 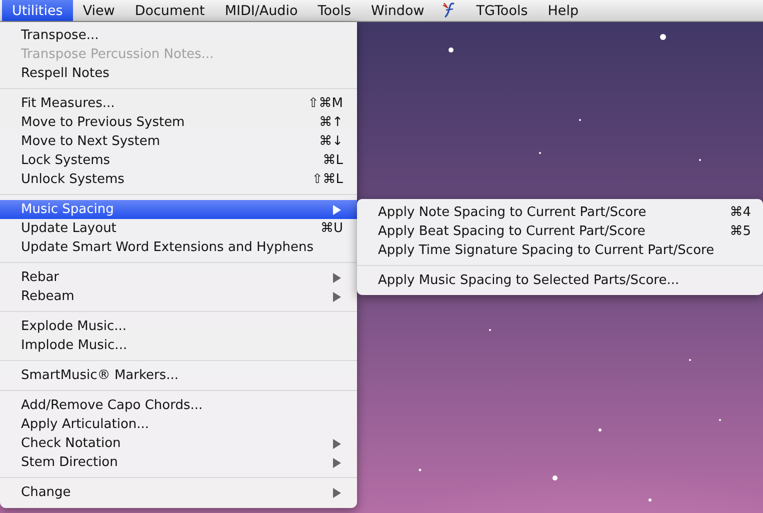 What do you see at coordinates (178, 492) in the screenshot?
I see `menu-item: Change` at bounding box center [178, 492].